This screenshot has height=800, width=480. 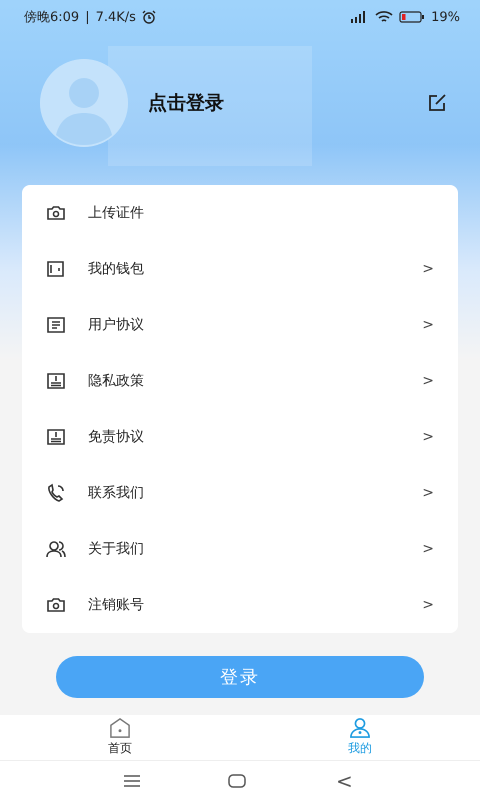 I want to click on login-prompt: 点击登录, so click(x=288, y=103).